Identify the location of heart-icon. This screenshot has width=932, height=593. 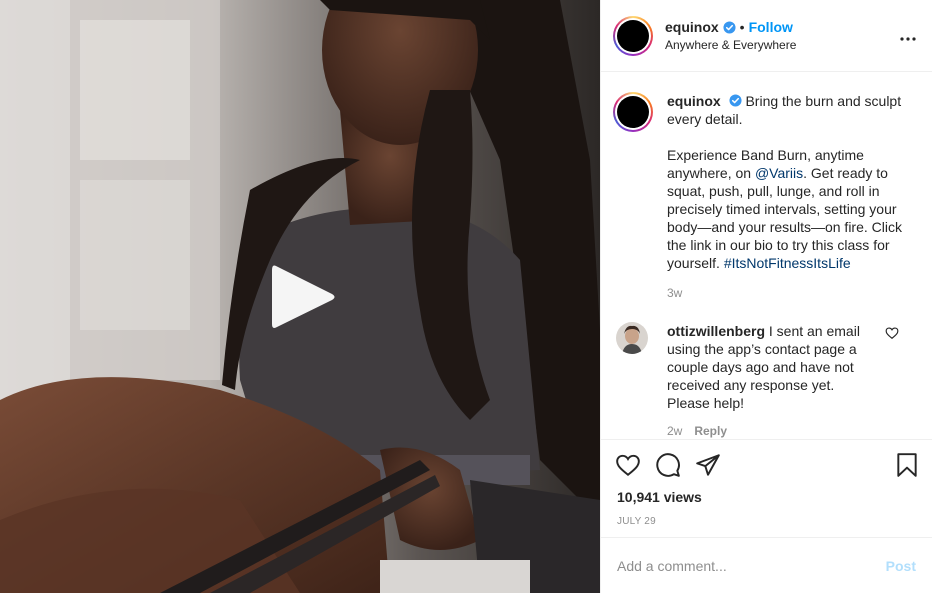
(628, 465).